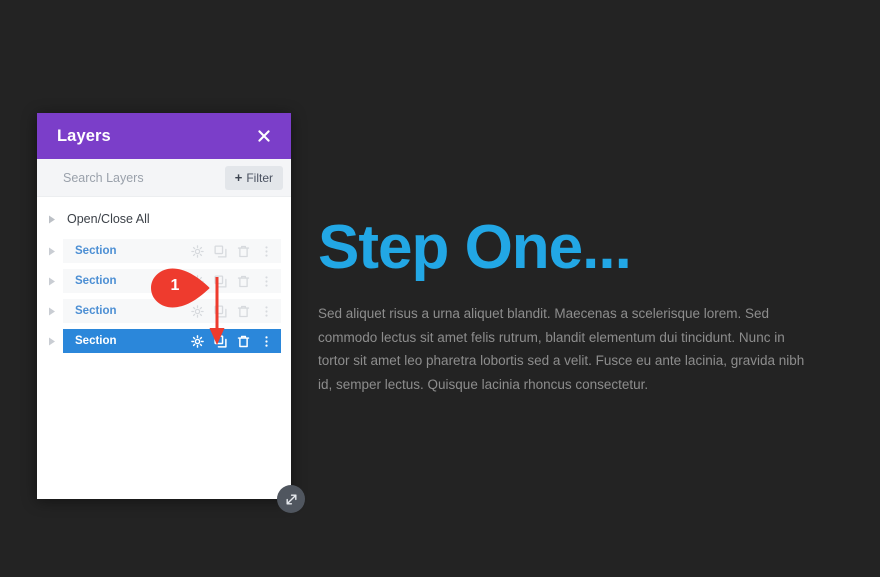 This screenshot has width=880, height=577. Describe the element at coordinates (164, 296) in the screenshot. I see `layer-list: Section Section Section Section` at that location.